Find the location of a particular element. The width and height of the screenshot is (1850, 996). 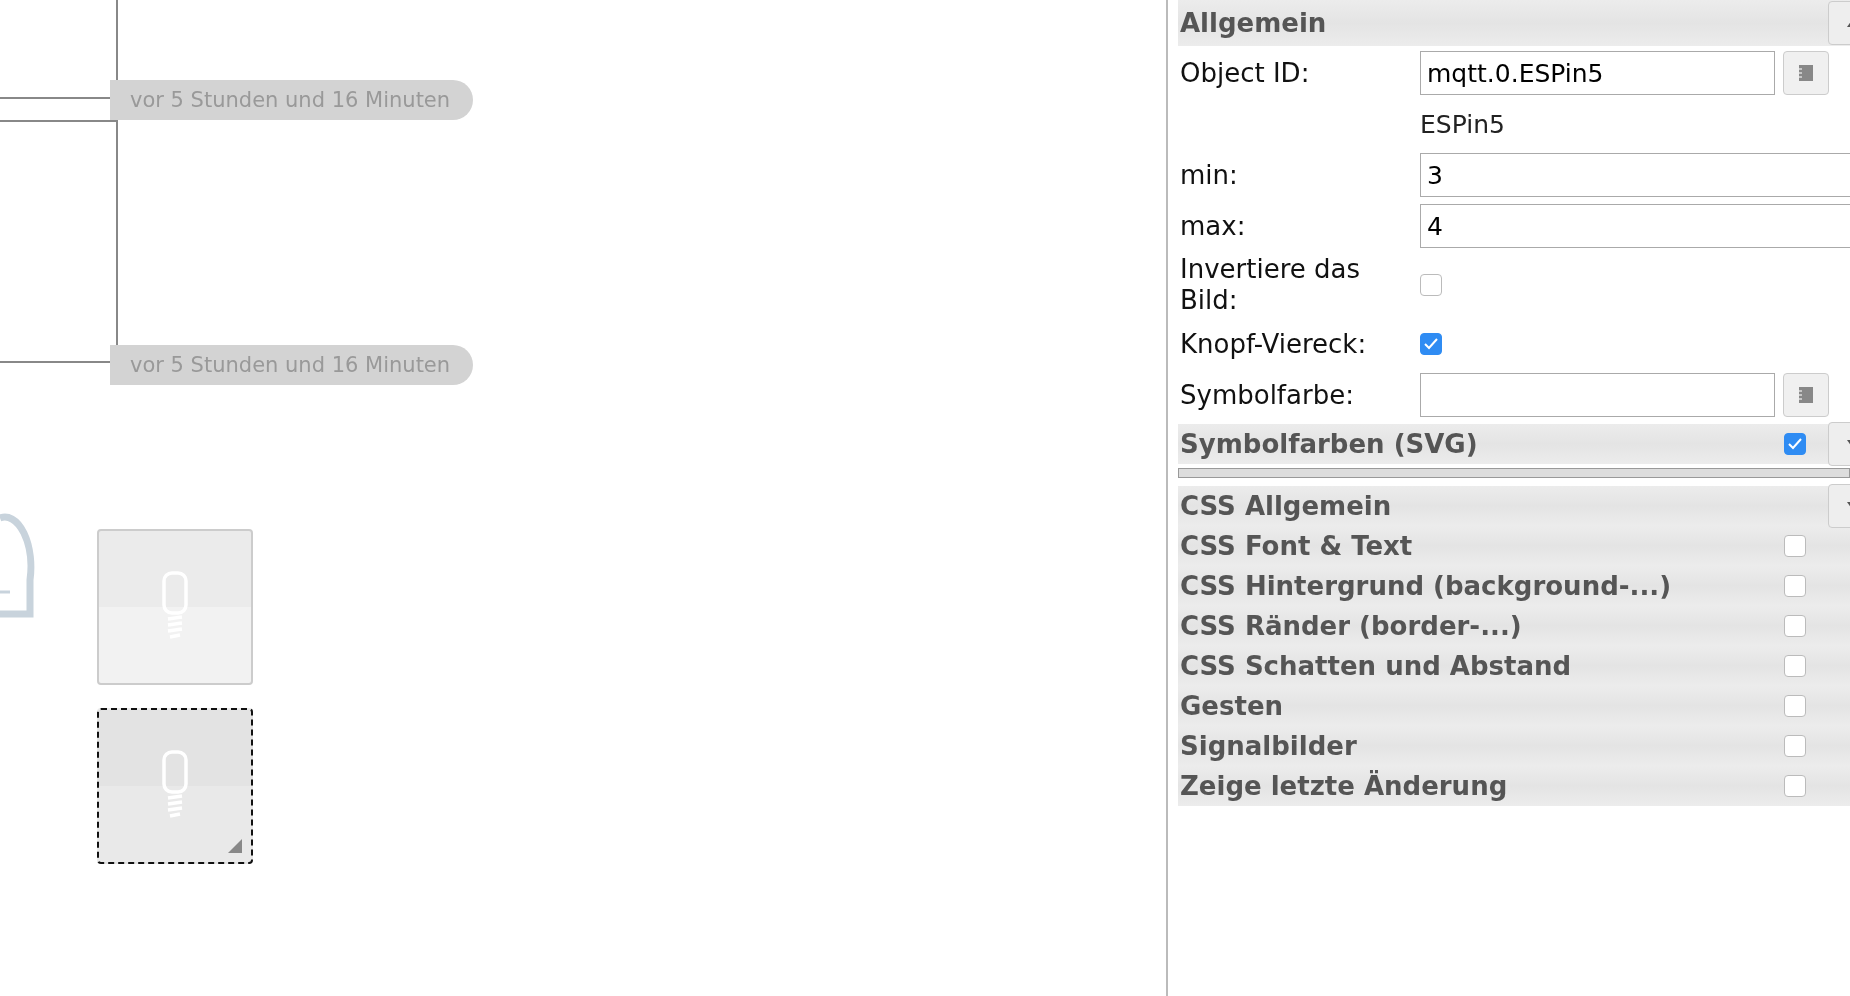

input-field: 3 is located at coordinates (1635, 175).